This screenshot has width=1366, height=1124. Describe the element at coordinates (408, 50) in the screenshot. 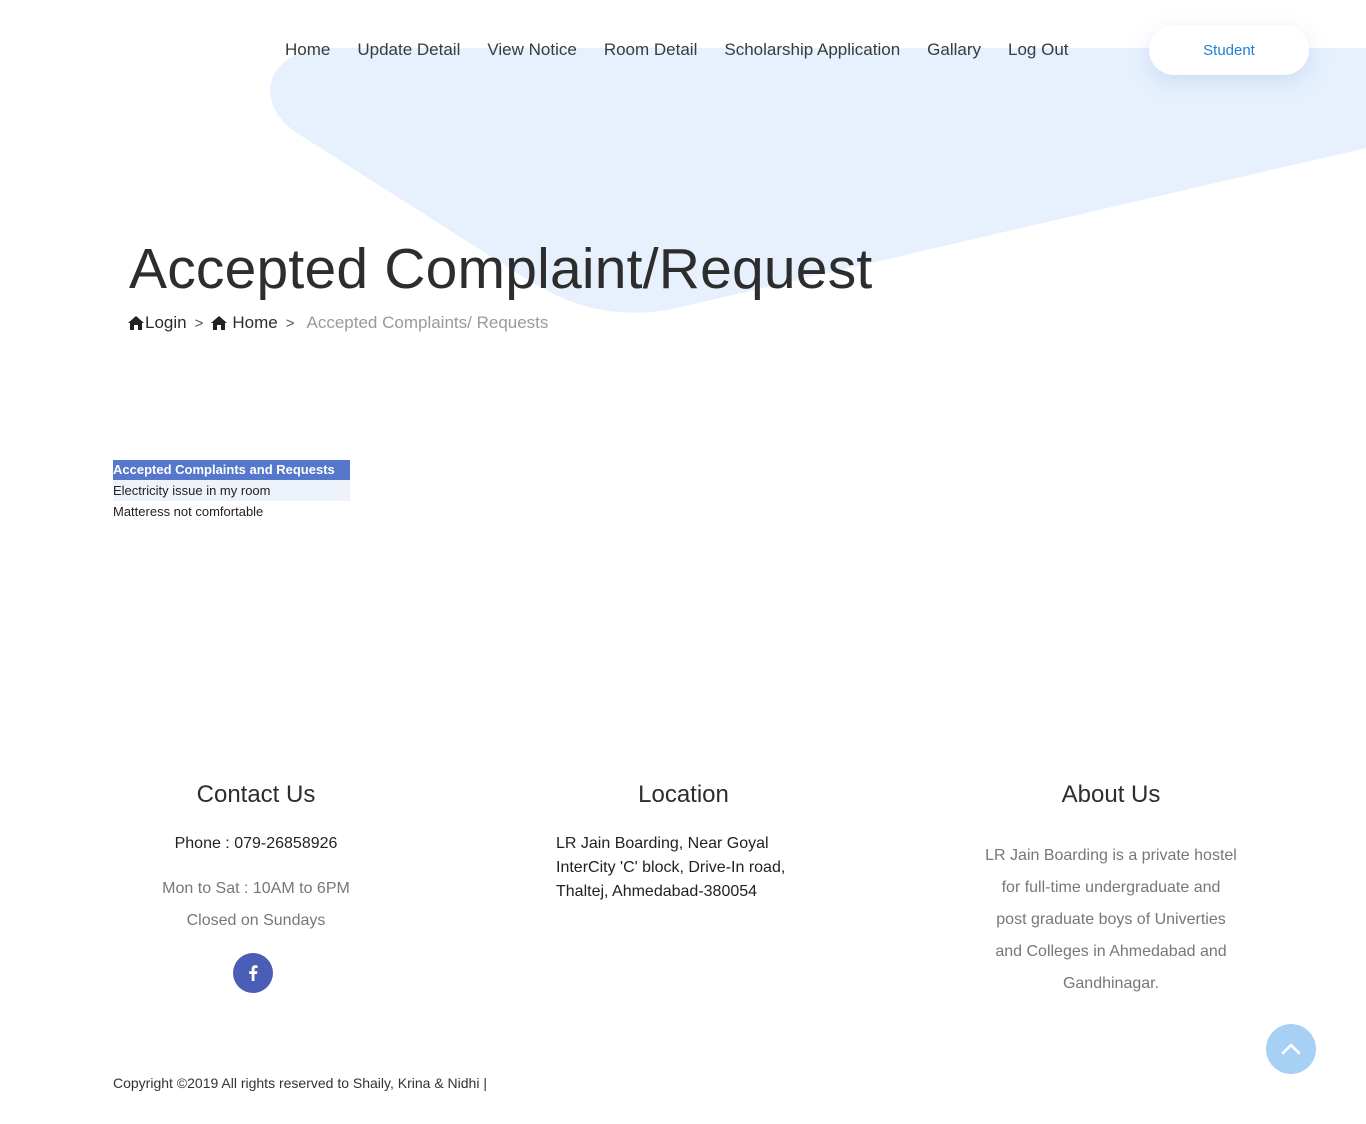

I see `nav-update-detail: Update Detail` at that location.